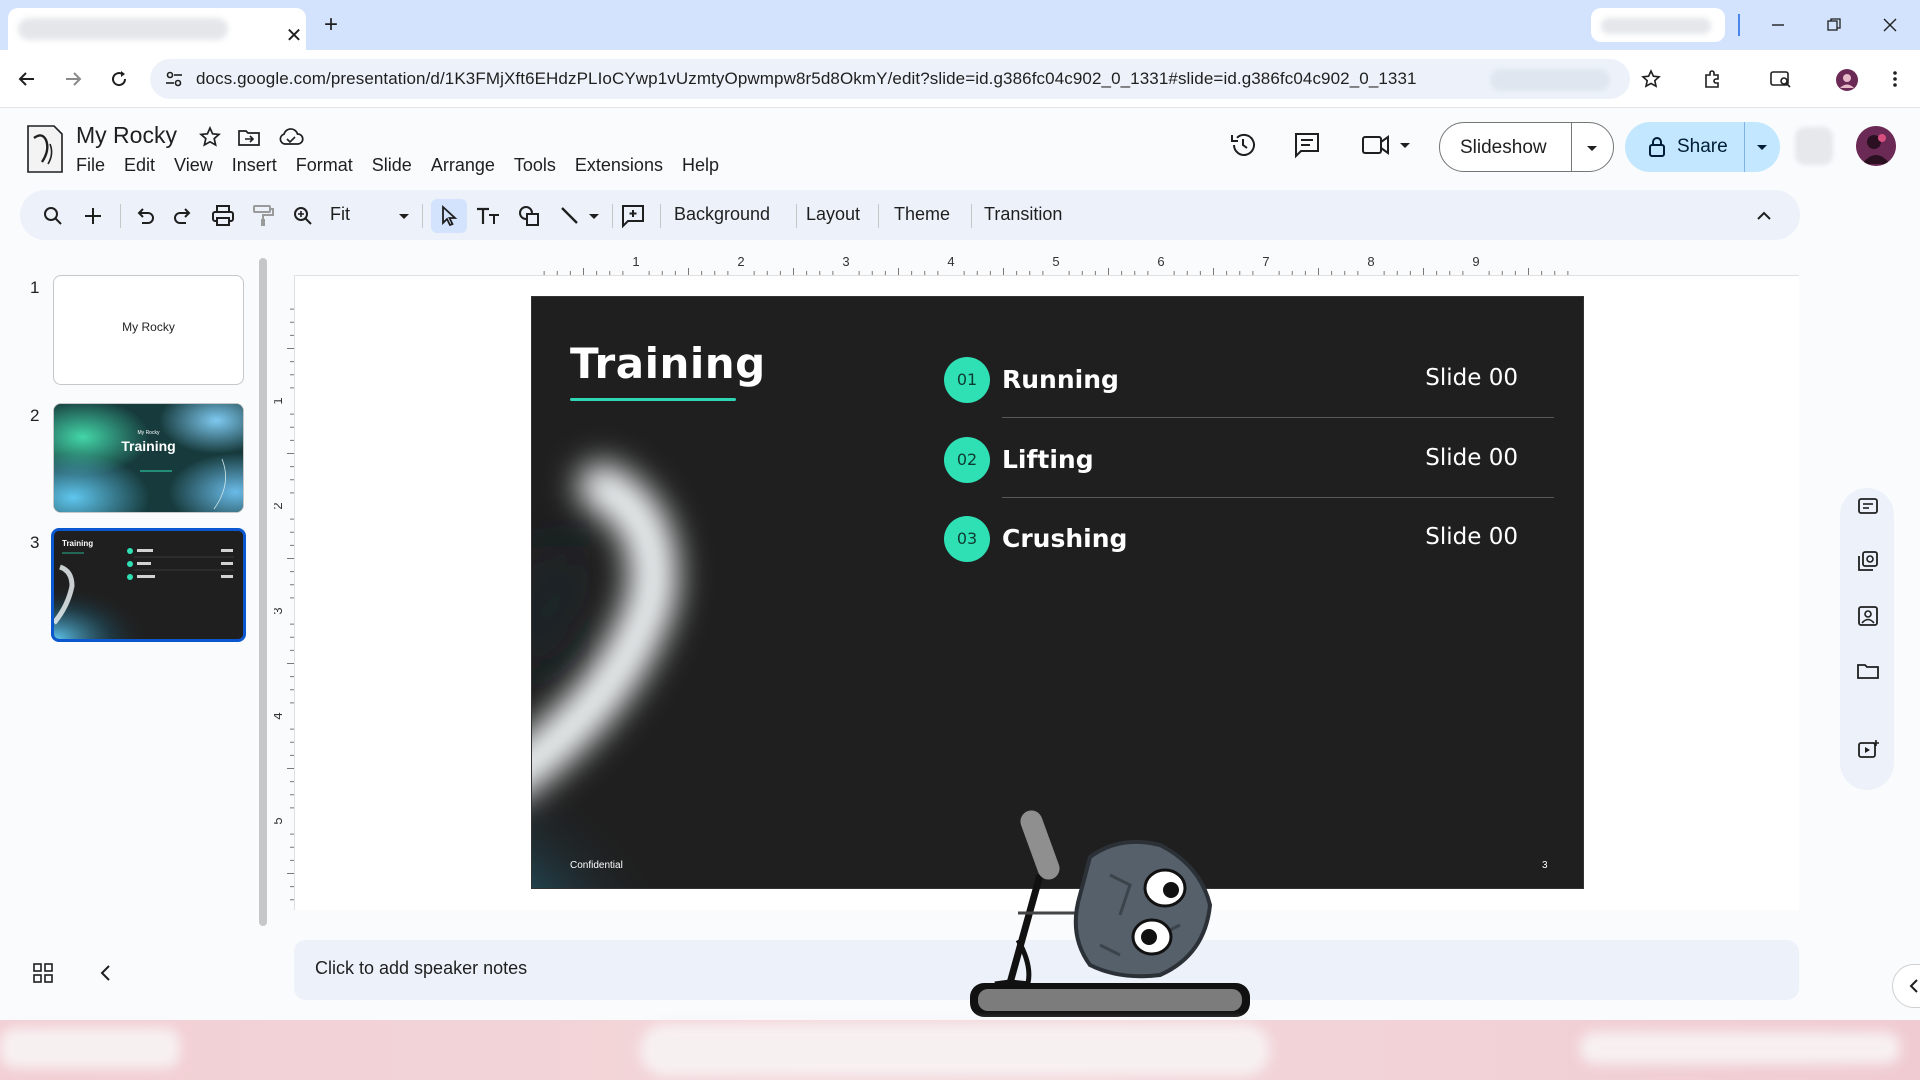 This screenshot has height=1080, width=1920. What do you see at coordinates (1060, 379) in the screenshot?
I see `agenda-label: Running` at bounding box center [1060, 379].